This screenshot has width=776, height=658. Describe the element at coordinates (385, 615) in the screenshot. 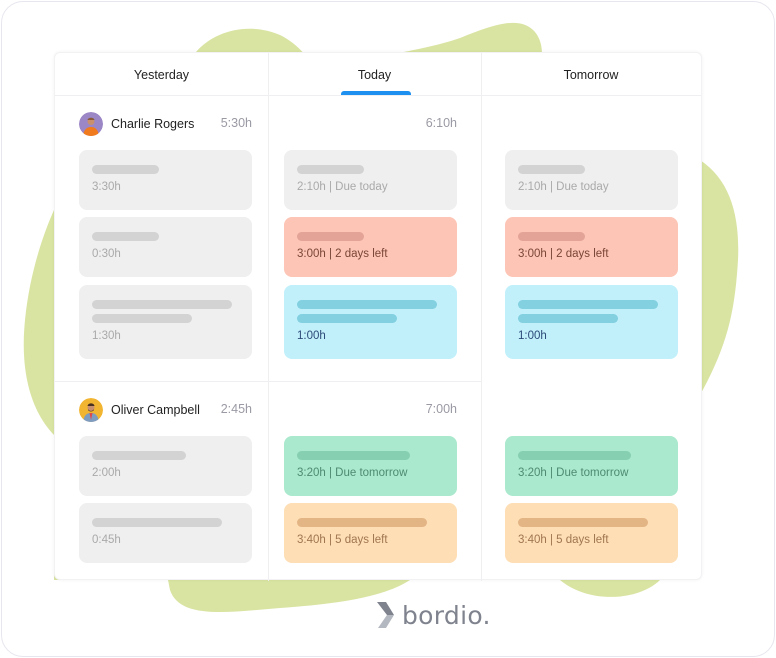

I see `bordio-chevron-icon` at that location.